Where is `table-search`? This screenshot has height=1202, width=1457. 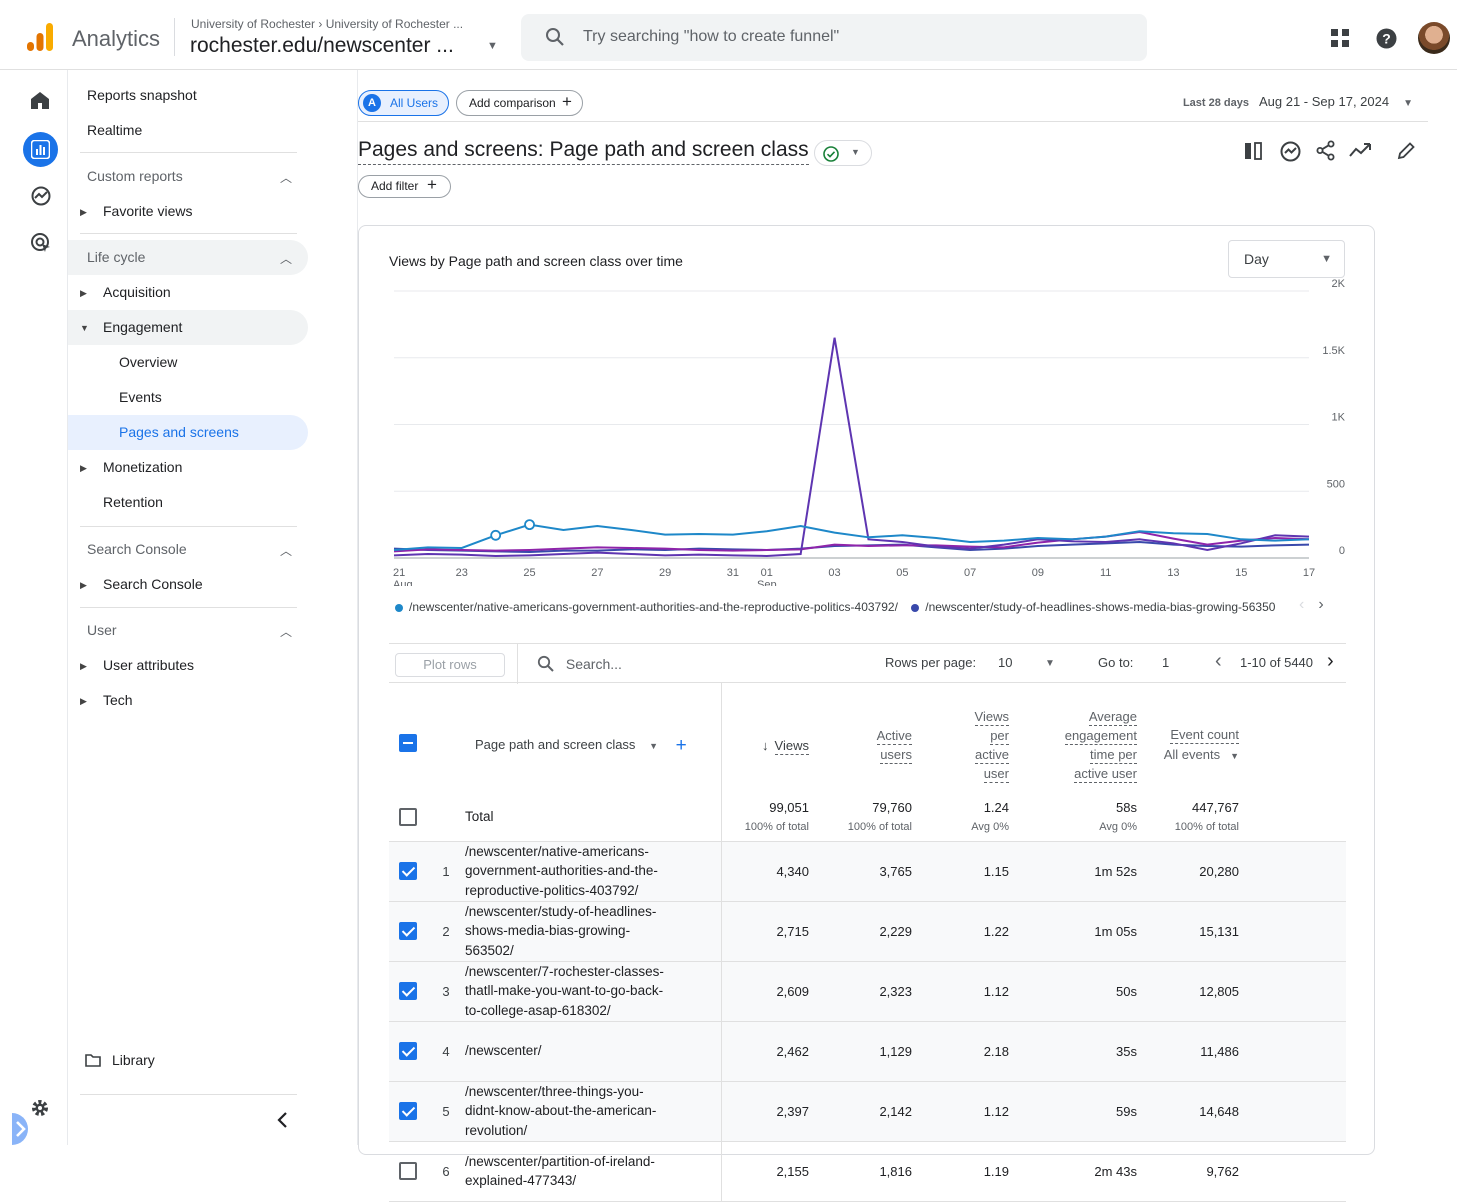 table-search is located at coordinates (626, 663).